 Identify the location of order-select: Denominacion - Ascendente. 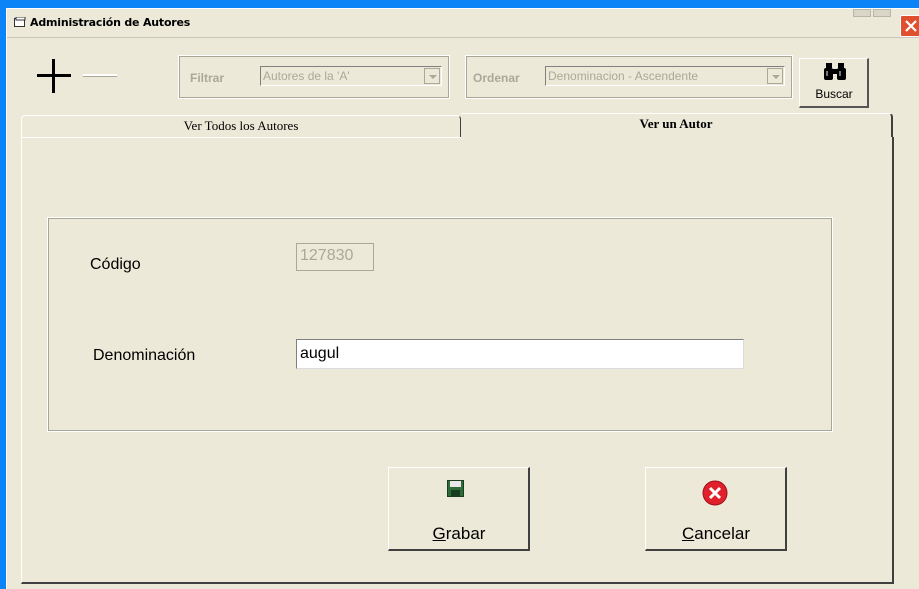
(665, 76).